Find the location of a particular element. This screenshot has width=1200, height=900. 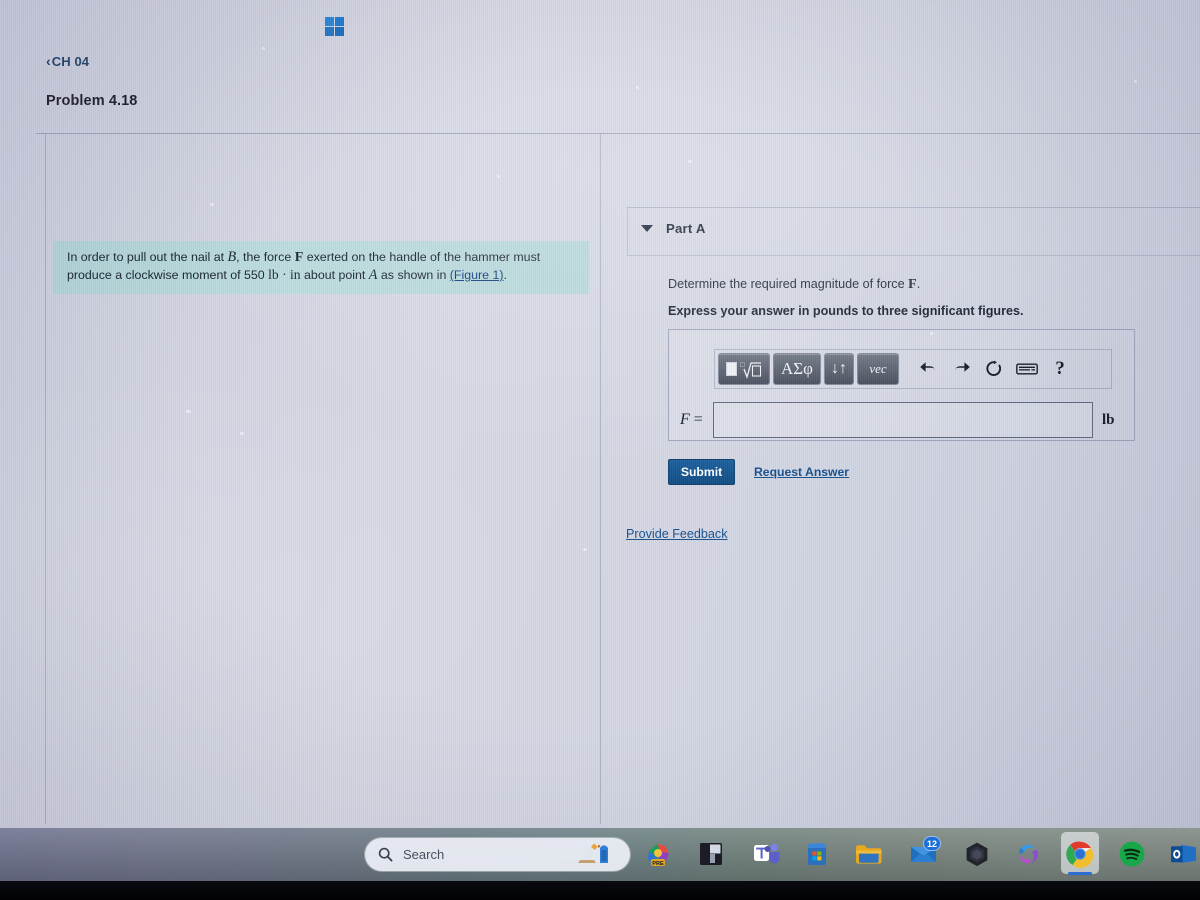

more-templates-button: ↓↑ is located at coordinates (839, 369).